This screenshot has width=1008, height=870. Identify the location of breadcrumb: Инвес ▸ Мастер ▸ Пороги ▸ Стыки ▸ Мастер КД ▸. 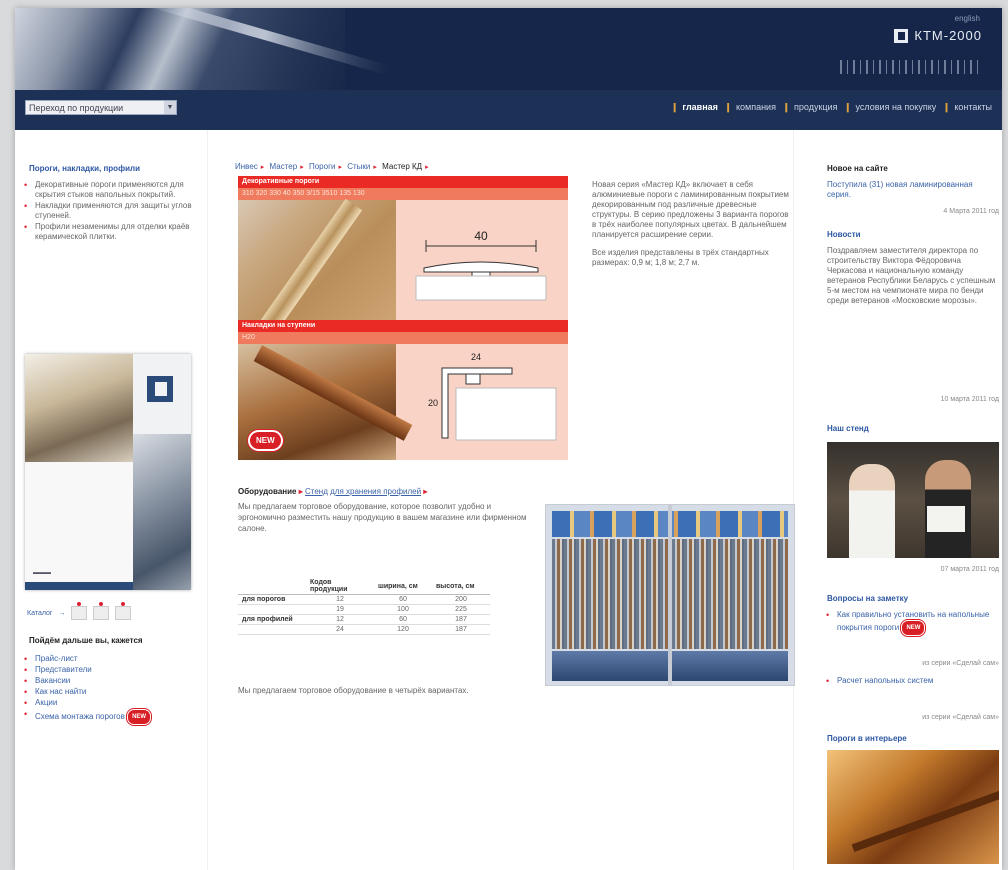
(332, 166).